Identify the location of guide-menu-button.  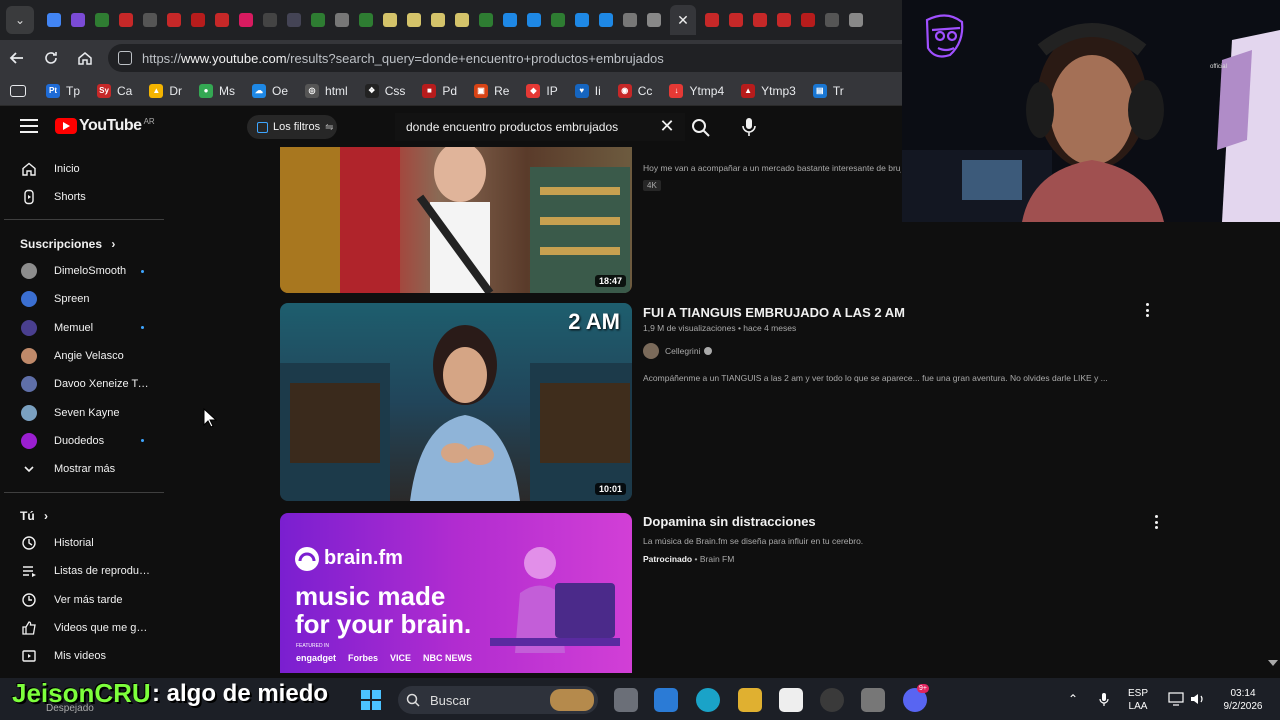
(29, 126).